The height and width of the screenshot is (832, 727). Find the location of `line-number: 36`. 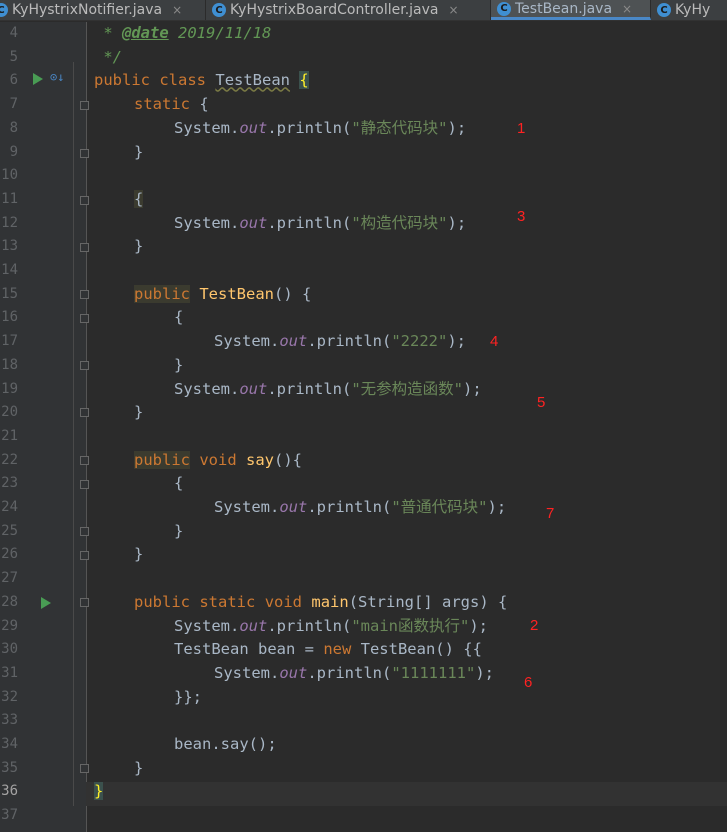

line-number: 36 is located at coordinates (9, 791).